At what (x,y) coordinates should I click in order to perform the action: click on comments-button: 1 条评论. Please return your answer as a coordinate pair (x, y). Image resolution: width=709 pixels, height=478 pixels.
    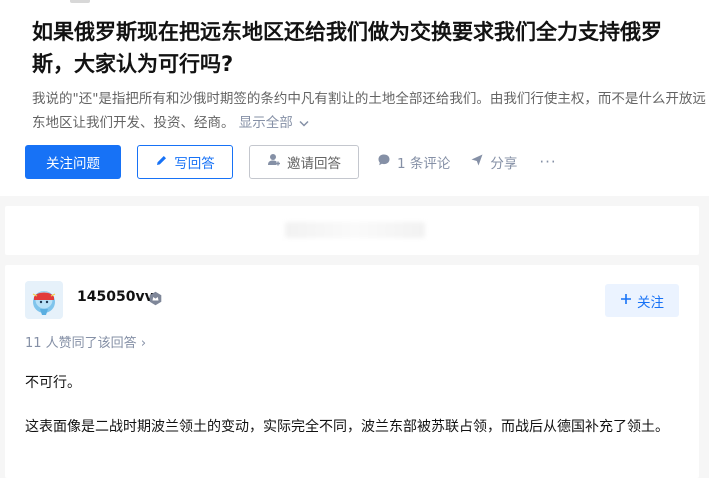
    Looking at the image, I should click on (413, 162).